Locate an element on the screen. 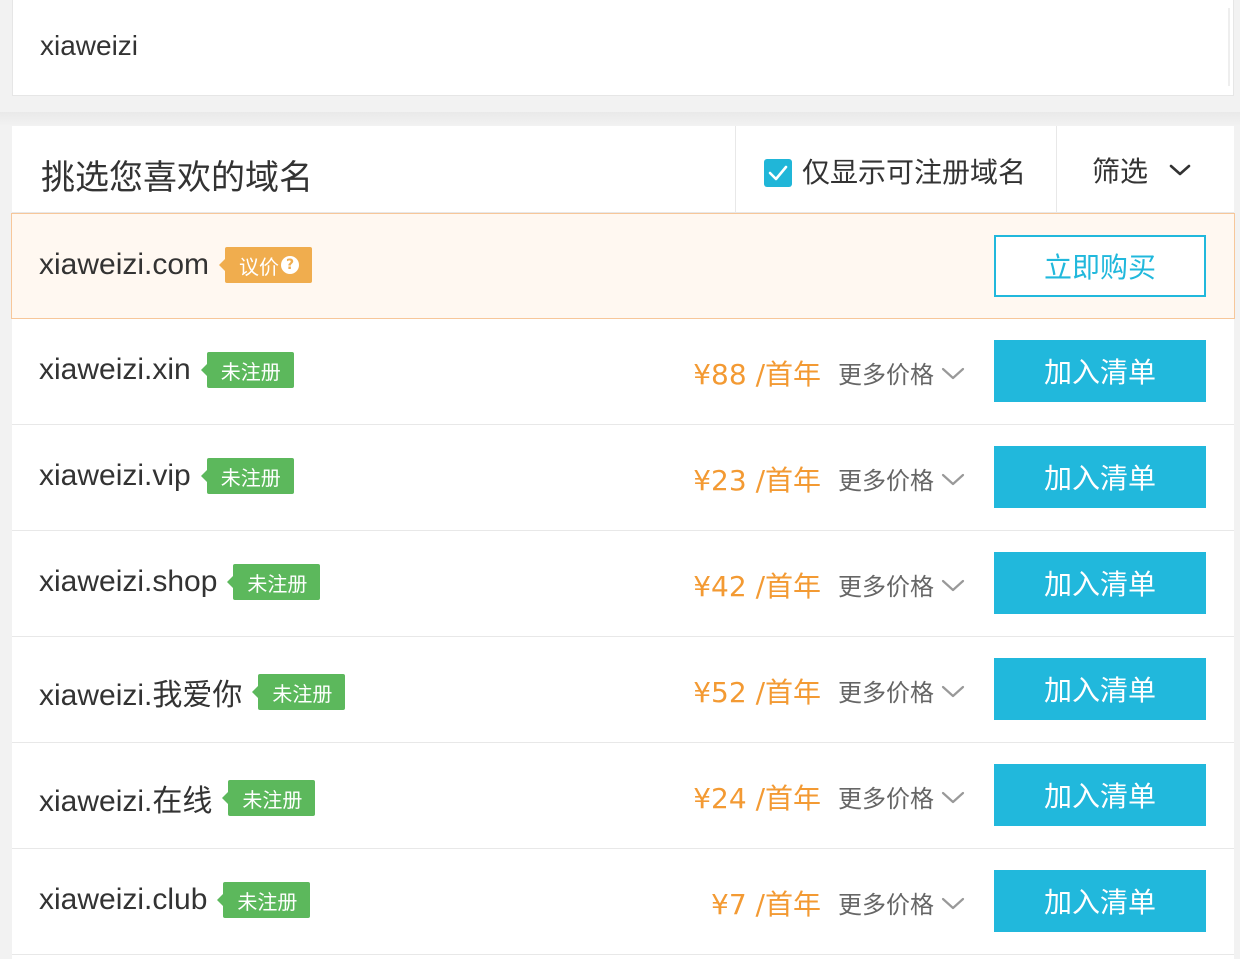  negotiable-badge: 议价 ? is located at coordinates (266, 265).